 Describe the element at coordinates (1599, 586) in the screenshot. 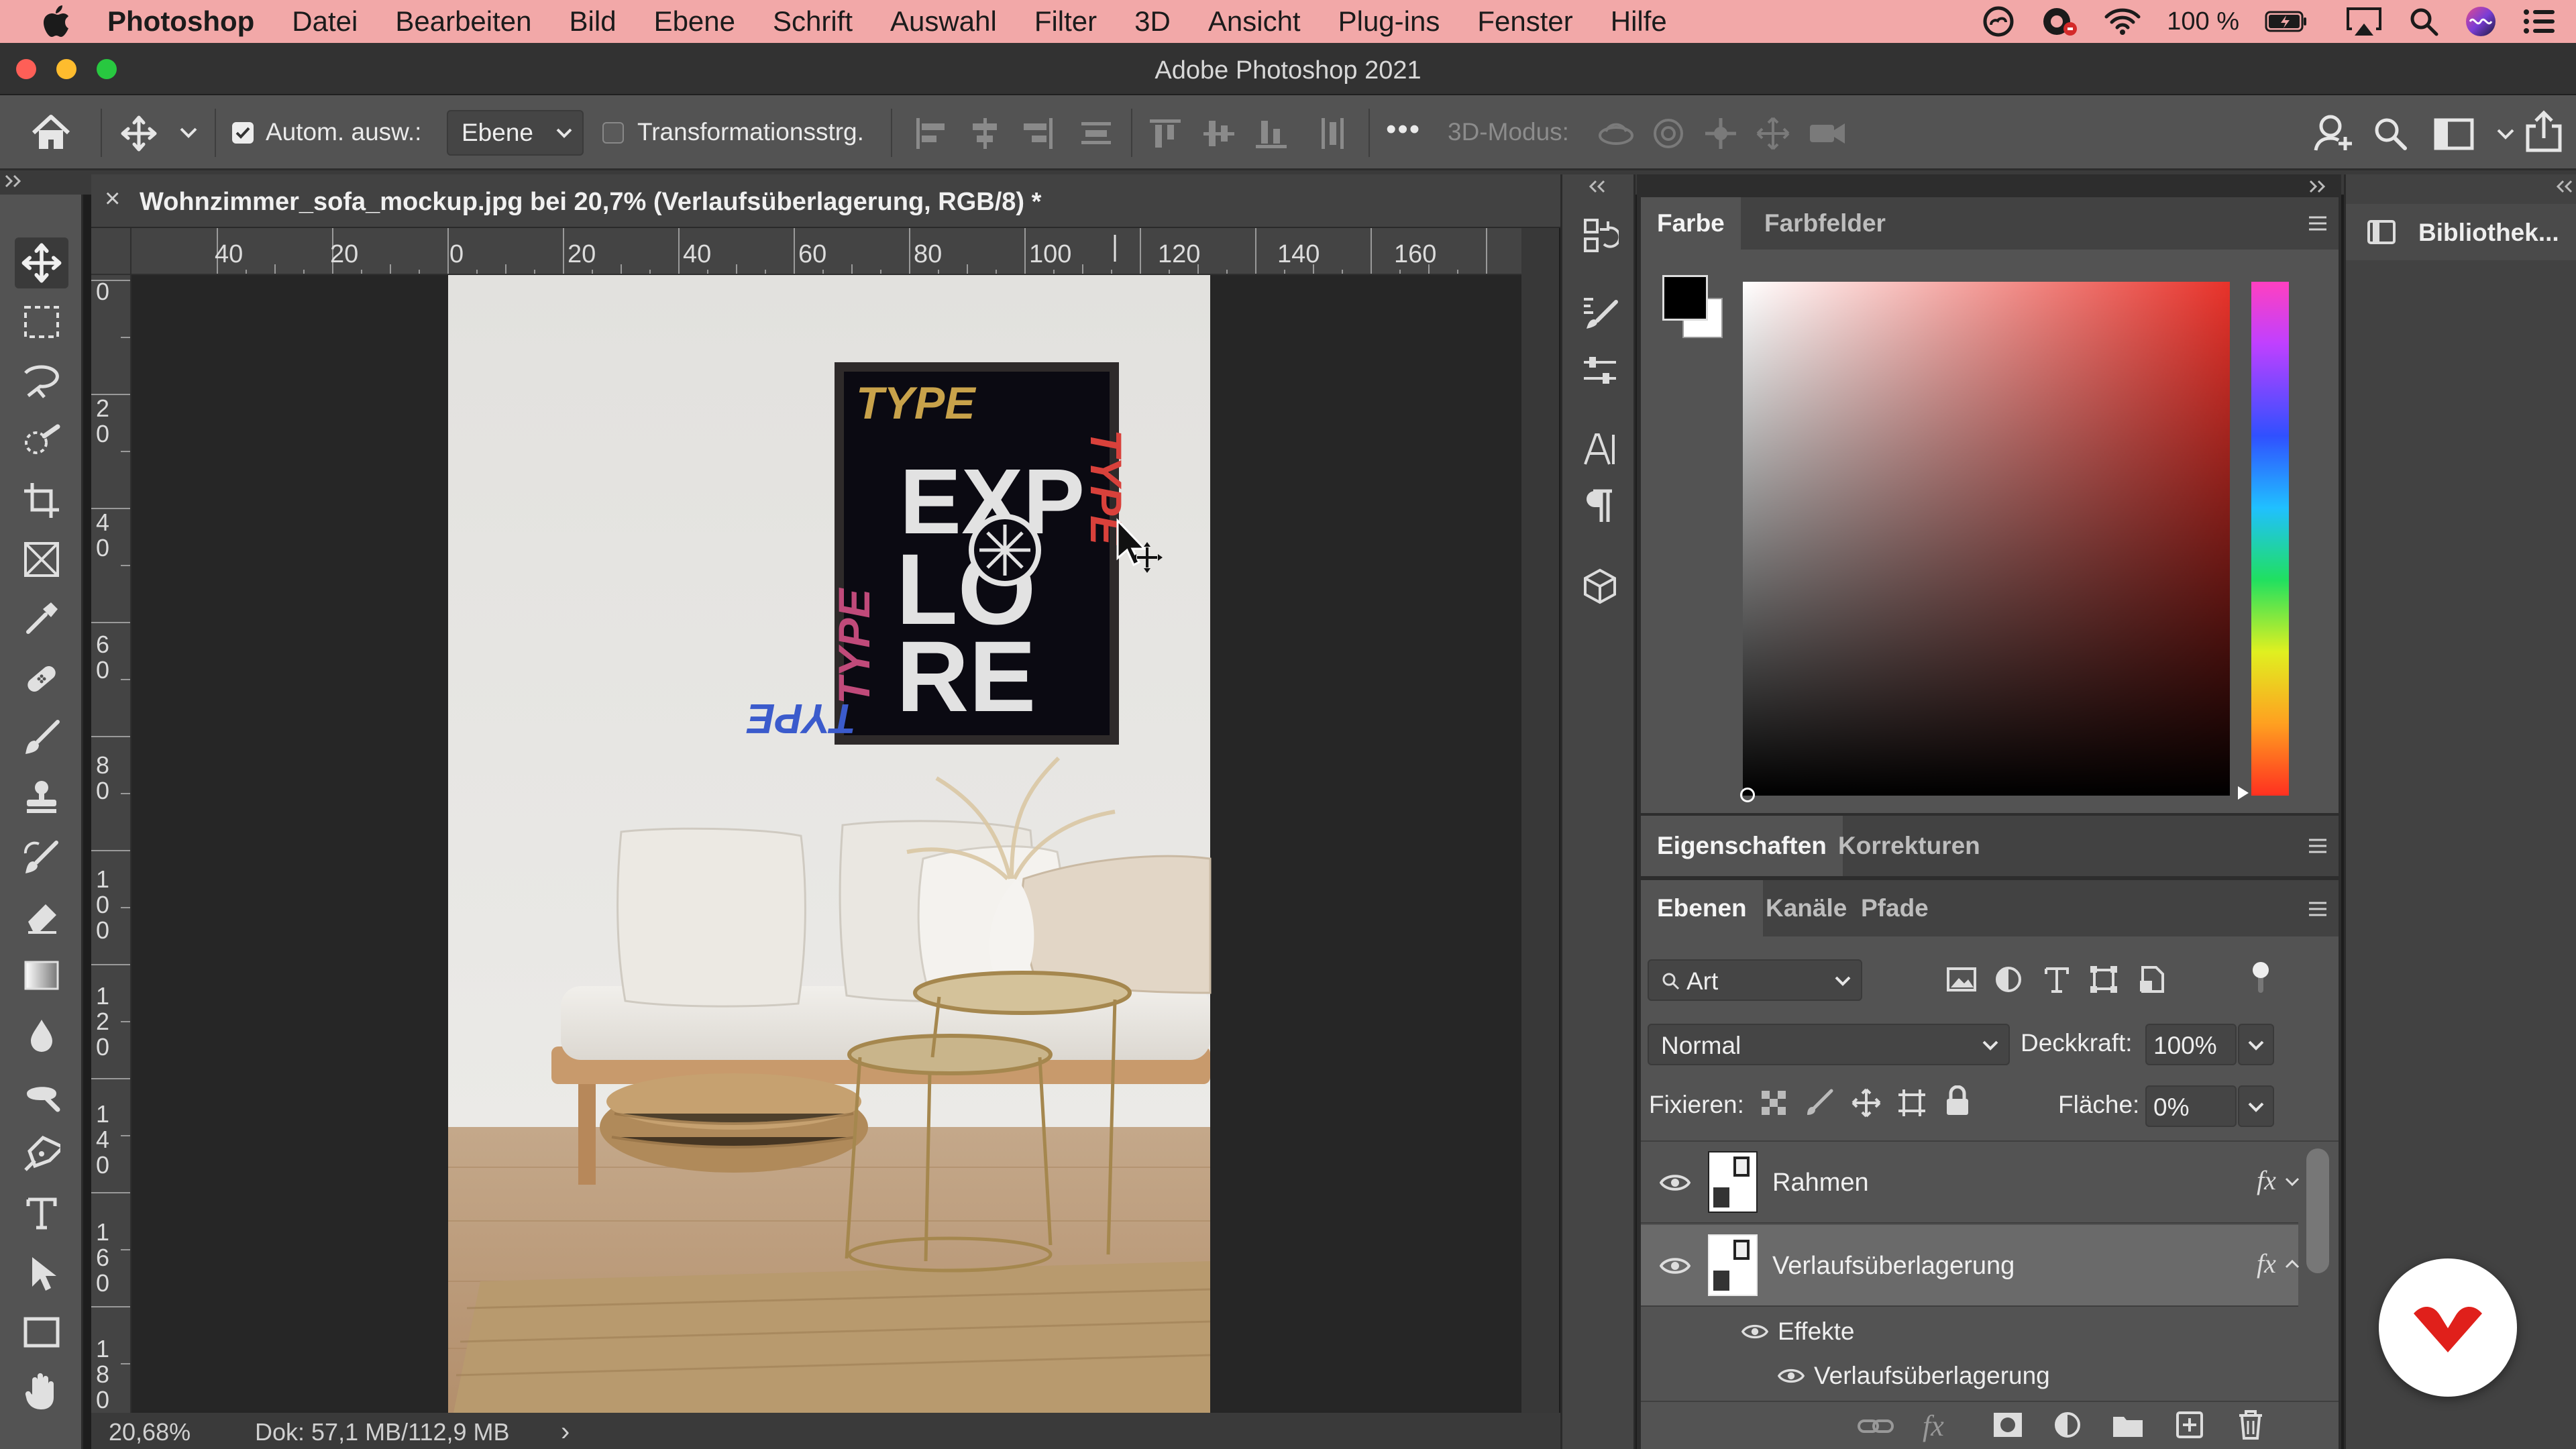

I see `3d-panel-icon` at that location.